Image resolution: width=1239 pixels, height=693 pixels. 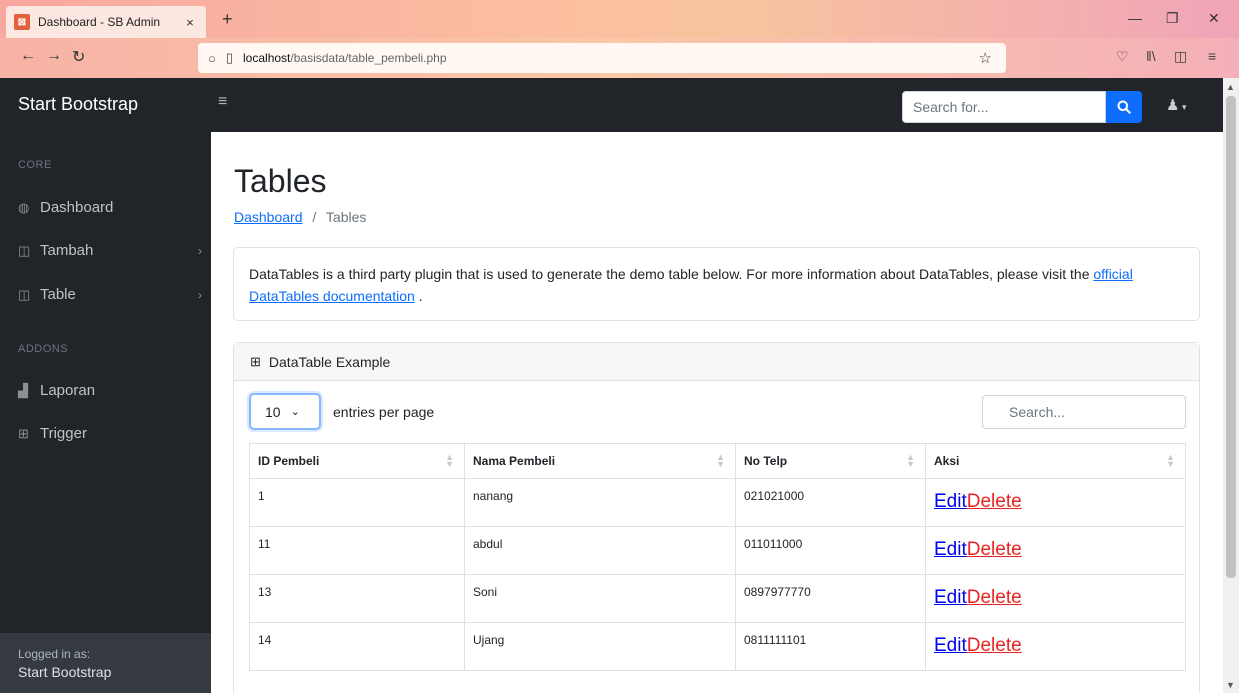 What do you see at coordinates (830, 550) in the screenshot?
I see `cell-telp: 011011000` at bounding box center [830, 550].